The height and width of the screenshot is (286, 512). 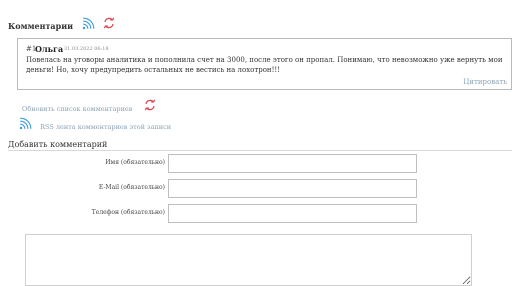 I want to click on add-comment-title: Добавить комментарий, so click(x=58, y=144).